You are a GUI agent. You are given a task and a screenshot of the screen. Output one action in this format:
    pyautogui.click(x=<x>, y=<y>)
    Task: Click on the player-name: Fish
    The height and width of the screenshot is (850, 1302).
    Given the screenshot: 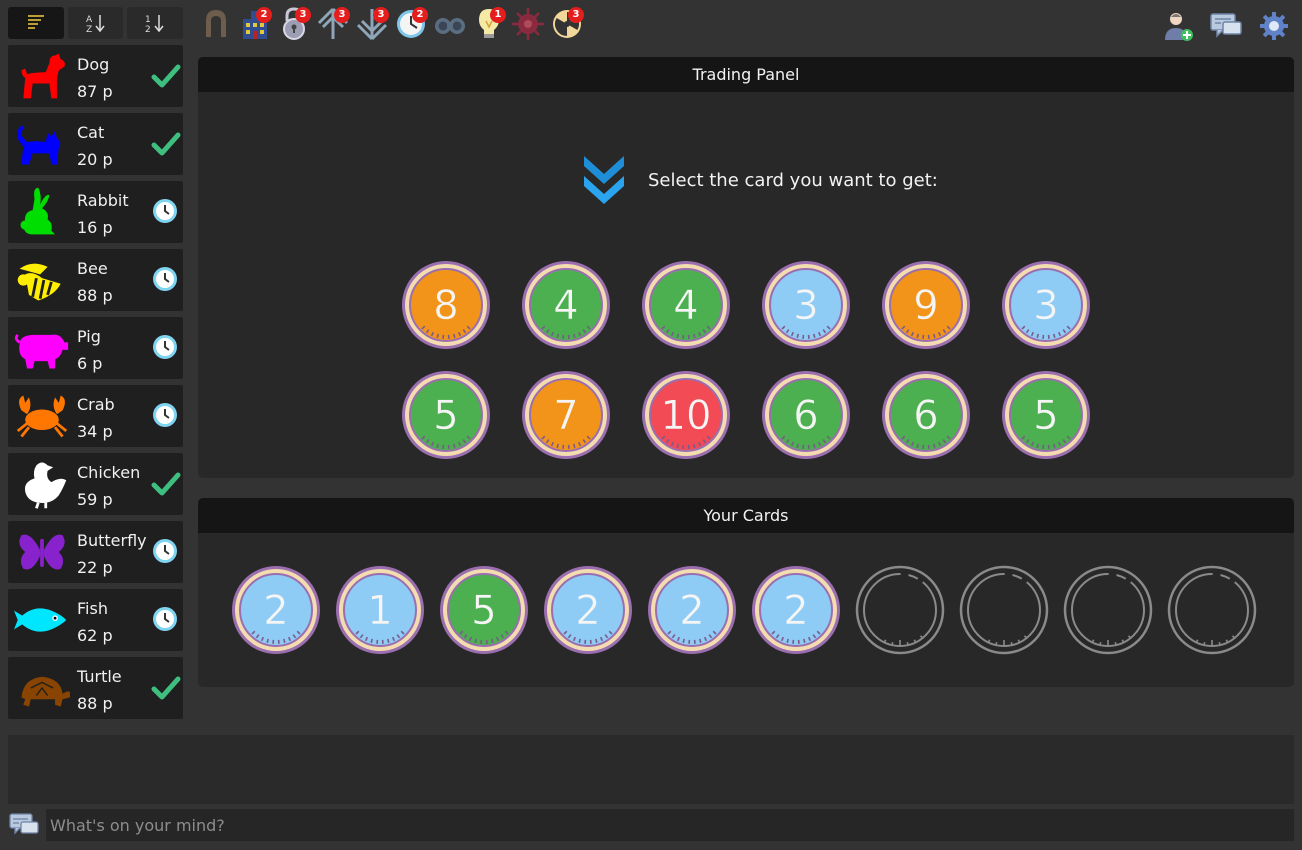 What is the action you would take?
    pyautogui.click(x=92, y=608)
    